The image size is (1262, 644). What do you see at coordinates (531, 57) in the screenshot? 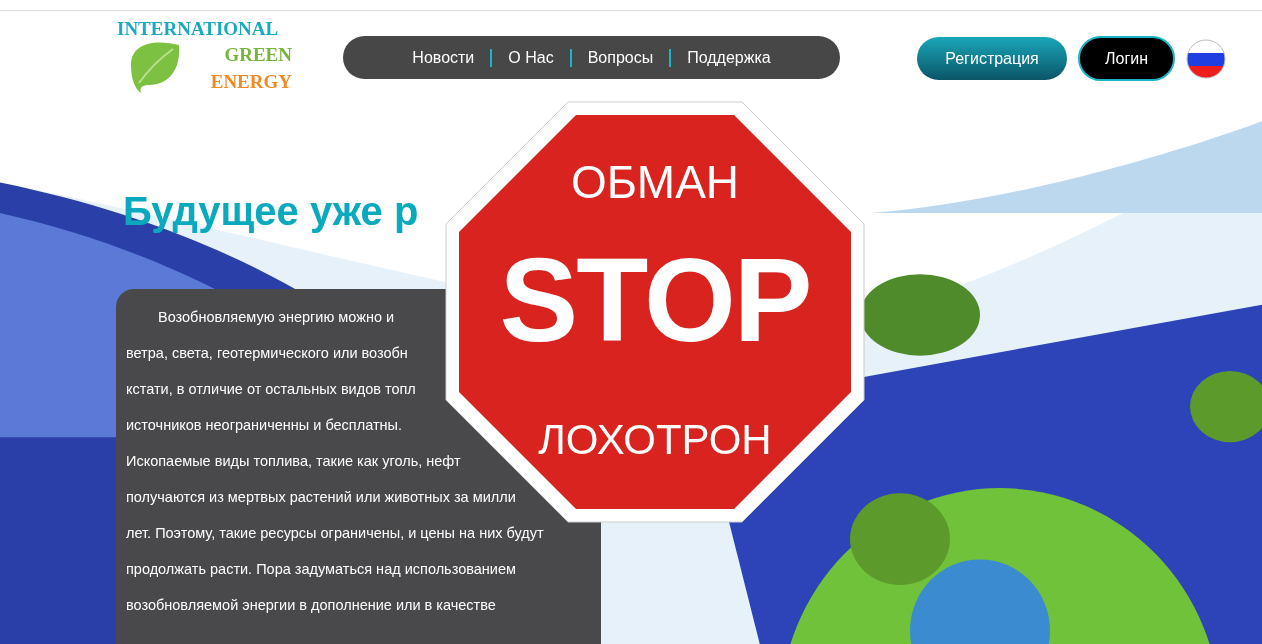
I see `nav-link: О Нас` at bounding box center [531, 57].